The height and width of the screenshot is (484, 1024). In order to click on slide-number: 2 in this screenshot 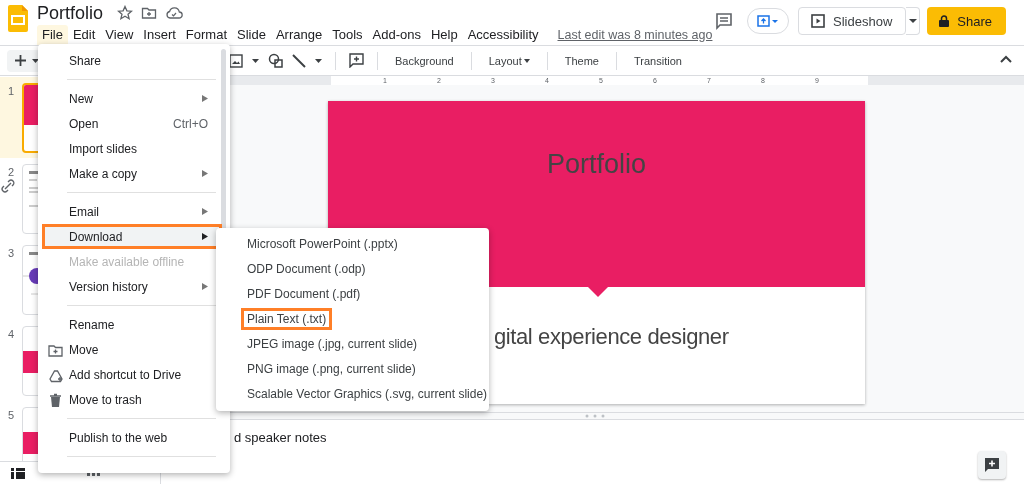, I will do `click(11, 171)`.